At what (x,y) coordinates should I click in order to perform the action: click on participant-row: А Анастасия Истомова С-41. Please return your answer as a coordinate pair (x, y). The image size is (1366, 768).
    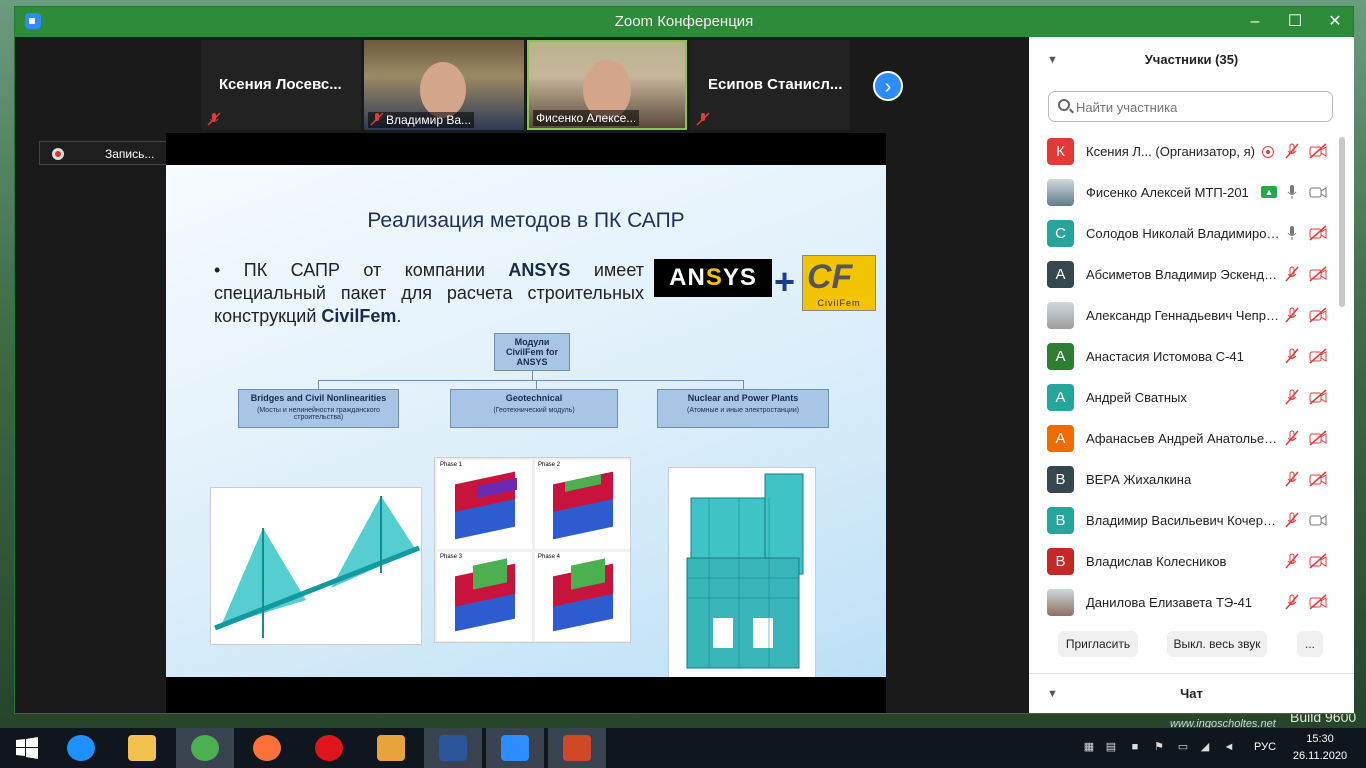
    Looking at the image, I should click on (1183, 356).